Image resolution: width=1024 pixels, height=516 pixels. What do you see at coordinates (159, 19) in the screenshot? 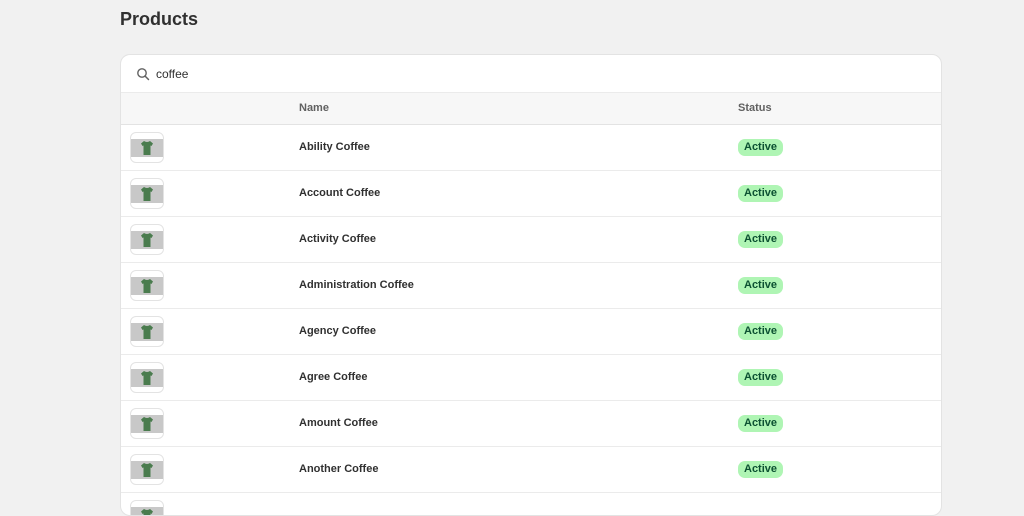
I see `page-title: Products` at bounding box center [159, 19].